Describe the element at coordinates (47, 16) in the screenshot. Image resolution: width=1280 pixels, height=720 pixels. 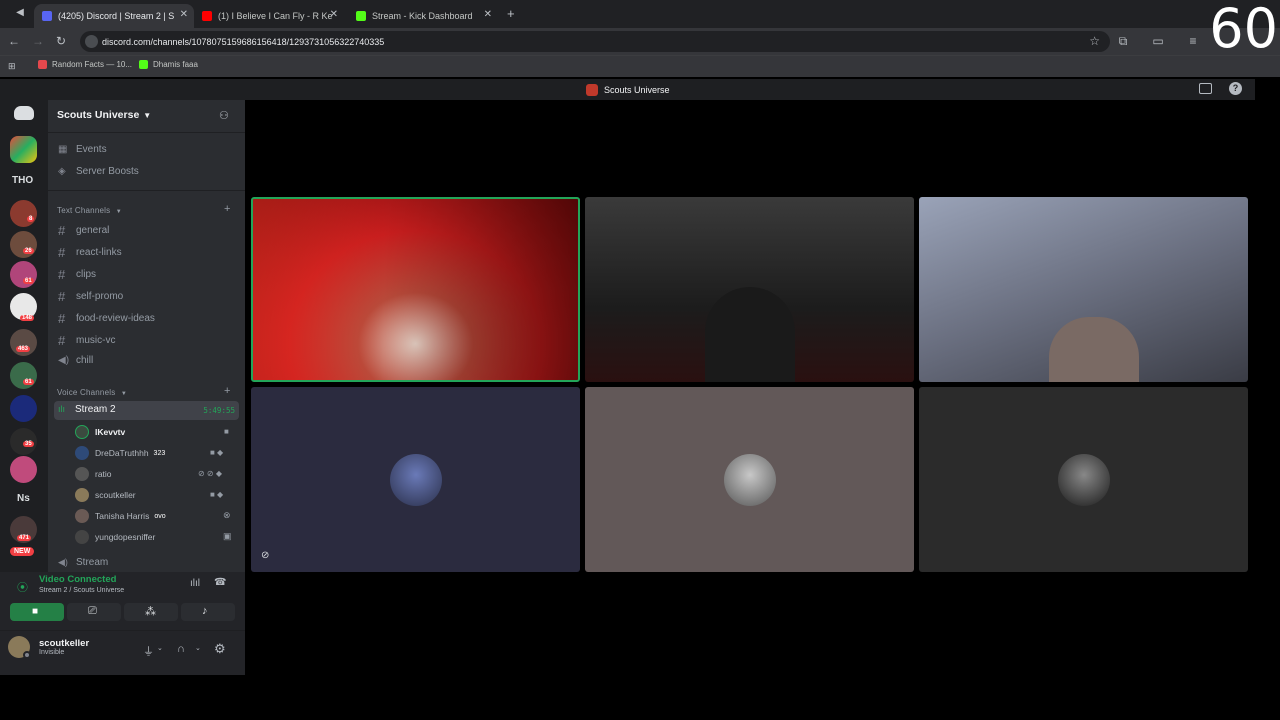
I see `discord-favicon-icon` at that location.